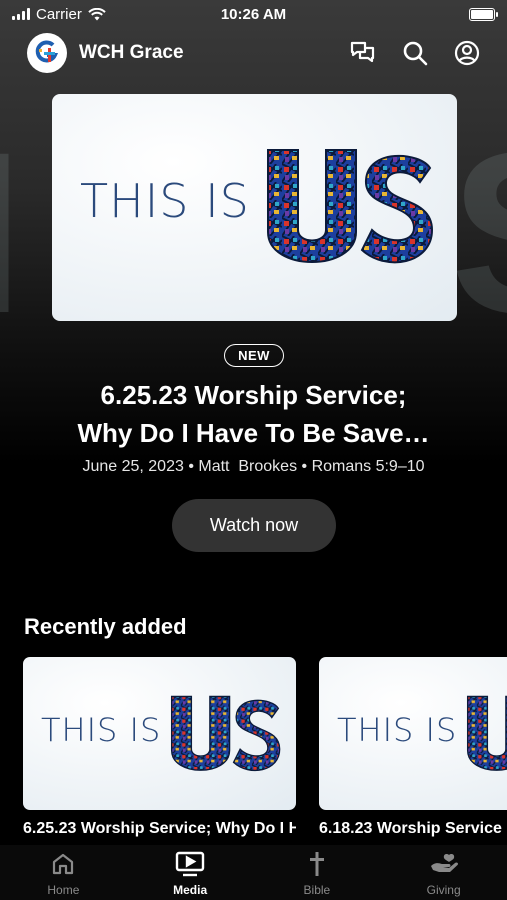 Image resolution: width=507 pixels, height=900 pixels. I want to click on tab-bible: Bible, so click(317, 872).